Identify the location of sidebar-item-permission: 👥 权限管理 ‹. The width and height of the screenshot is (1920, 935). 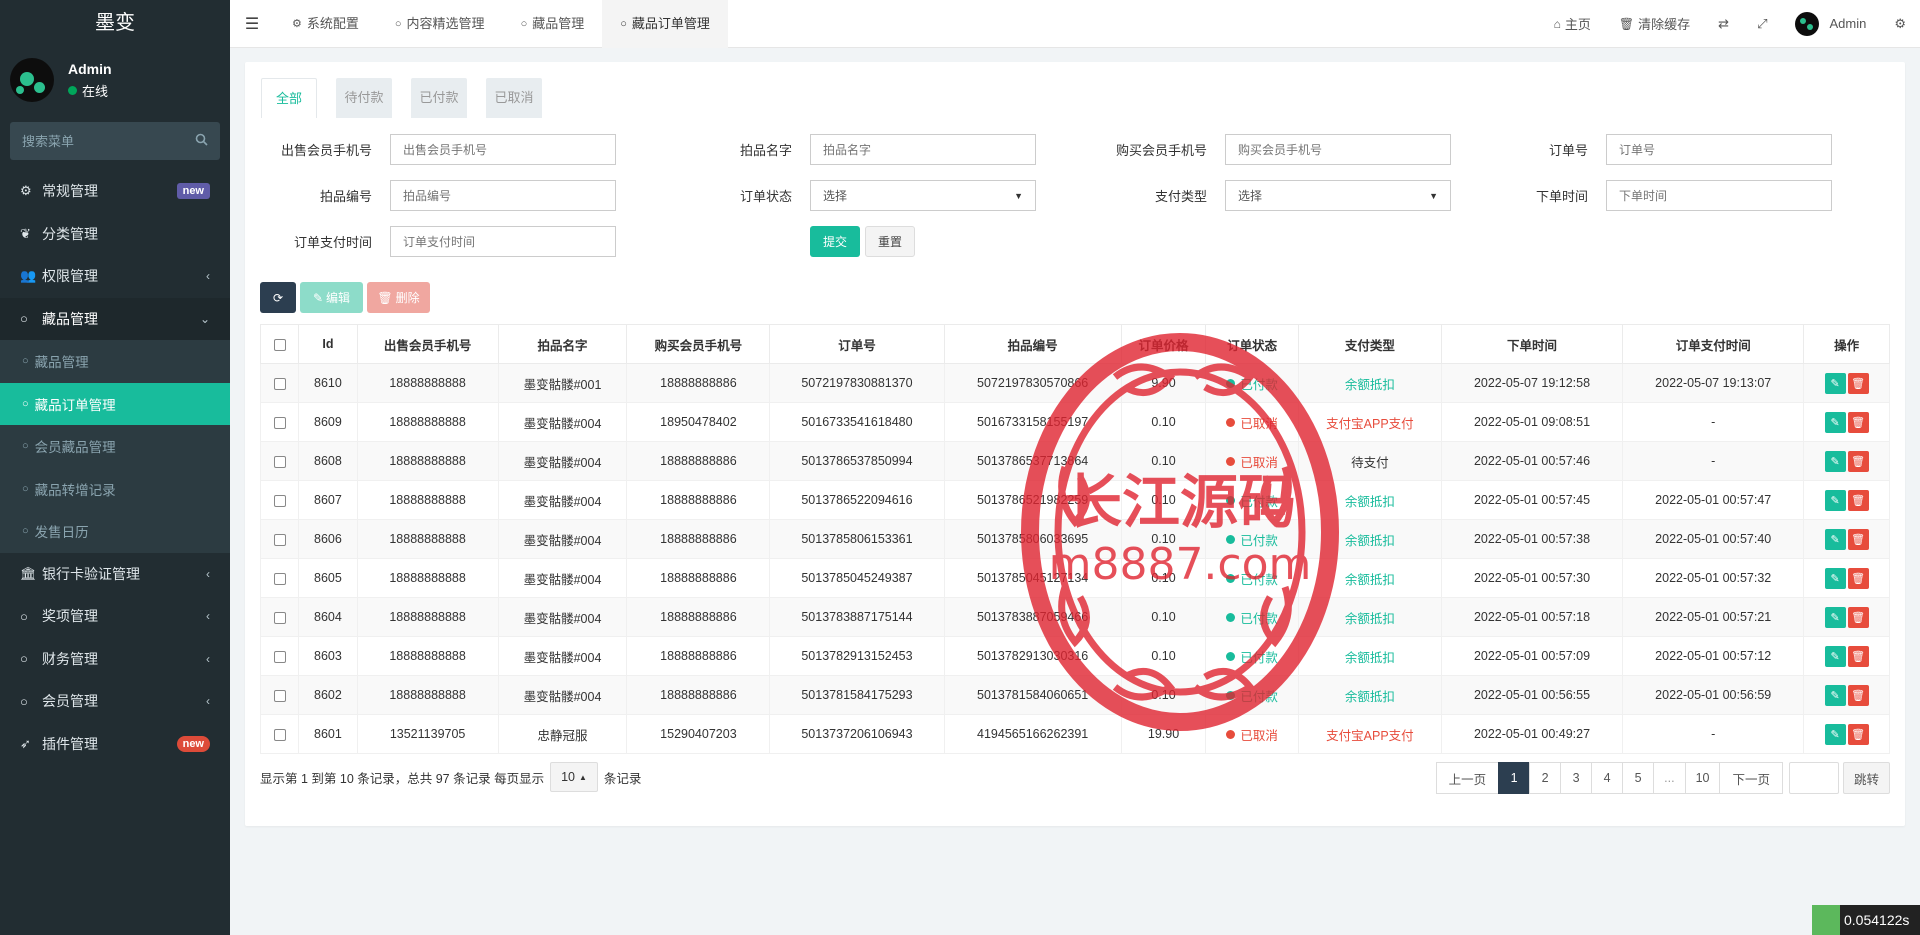
(115, 276).